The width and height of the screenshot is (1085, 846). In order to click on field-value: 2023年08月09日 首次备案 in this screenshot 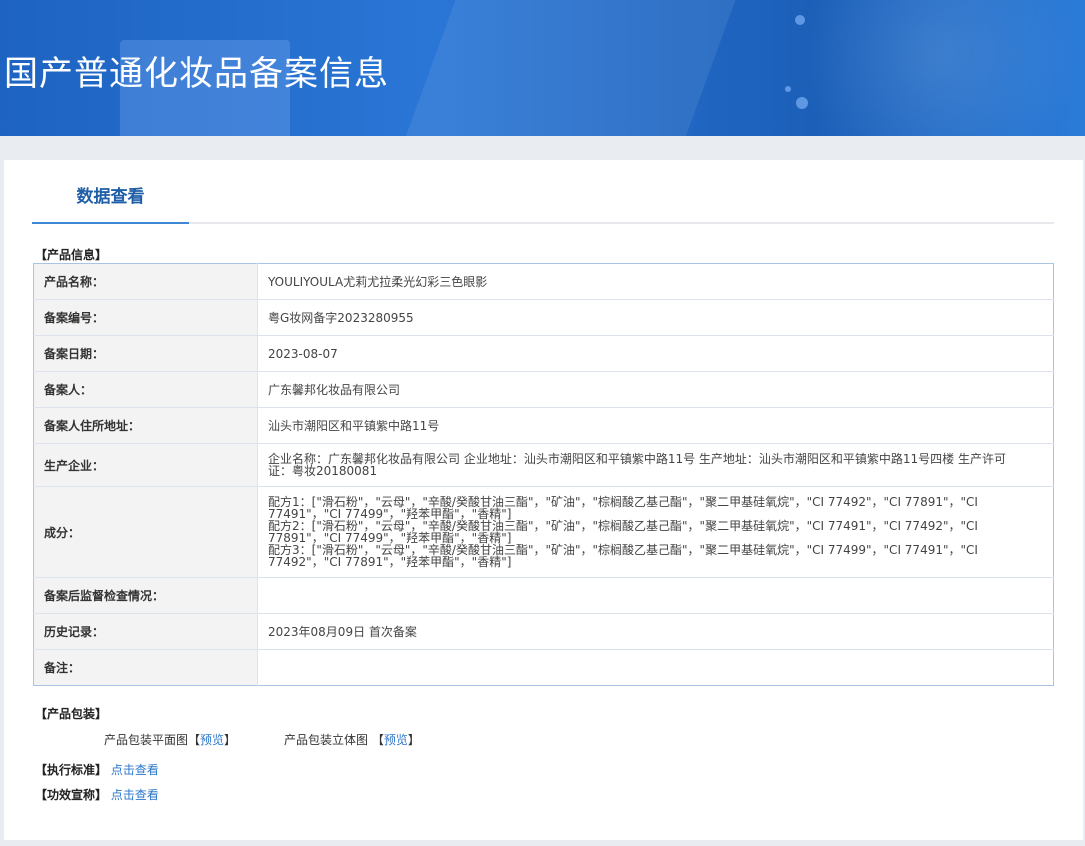, I will do `click(655, 631)`.